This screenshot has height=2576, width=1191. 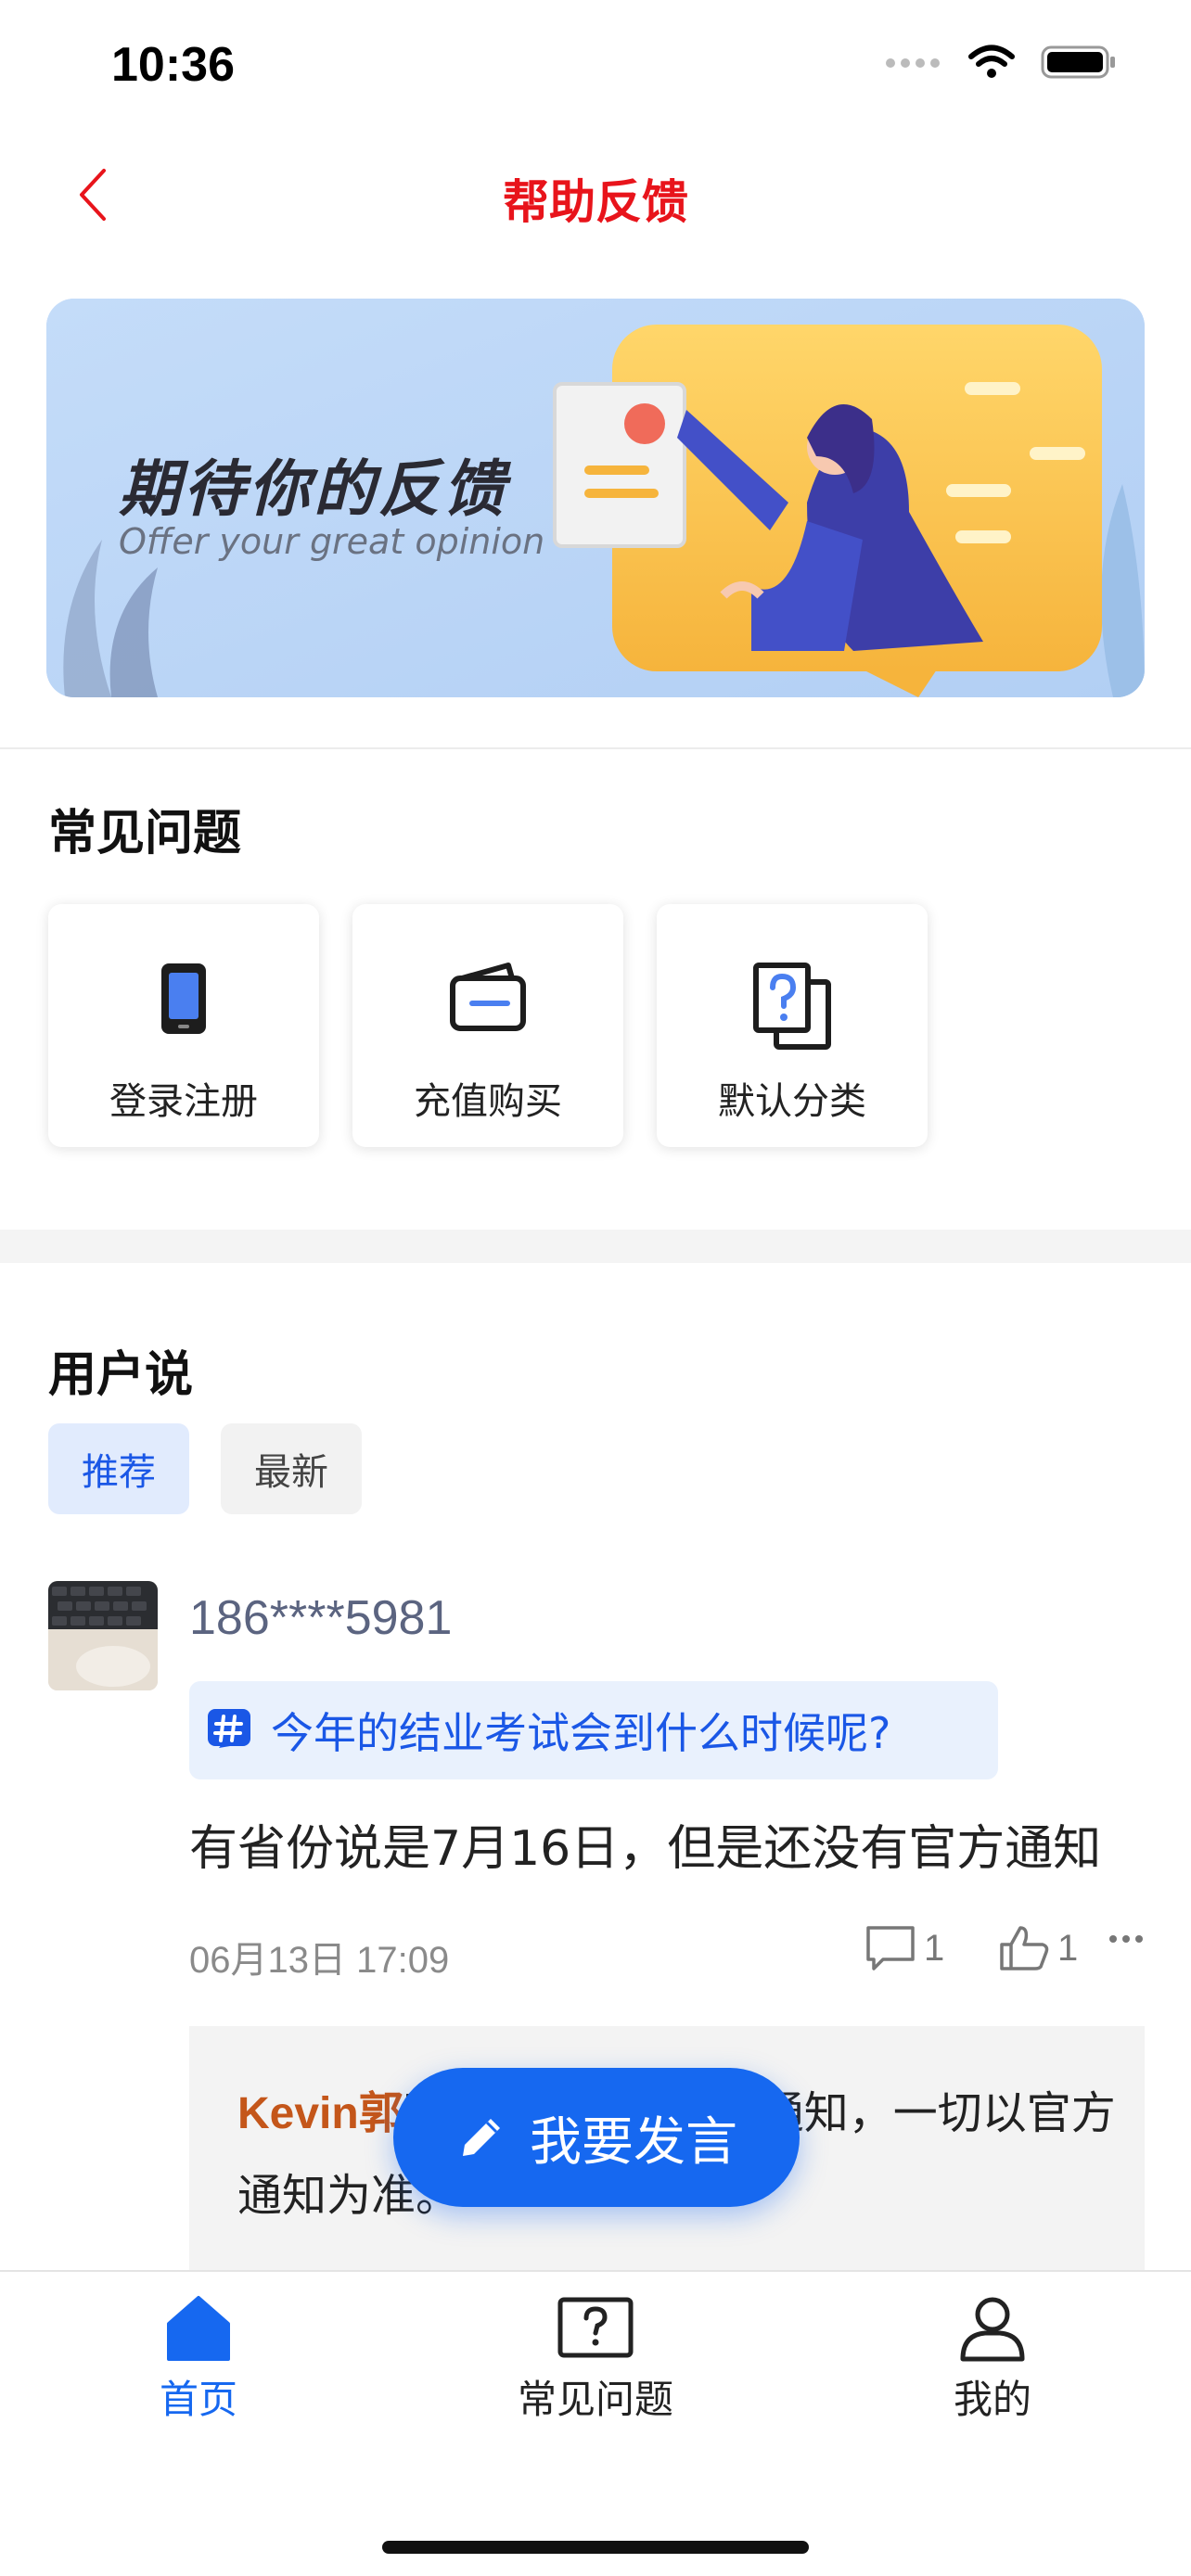 What do you see at coordinates (595, 748) in the screenshot?
I see `divider` at bounding box center [595, 748].